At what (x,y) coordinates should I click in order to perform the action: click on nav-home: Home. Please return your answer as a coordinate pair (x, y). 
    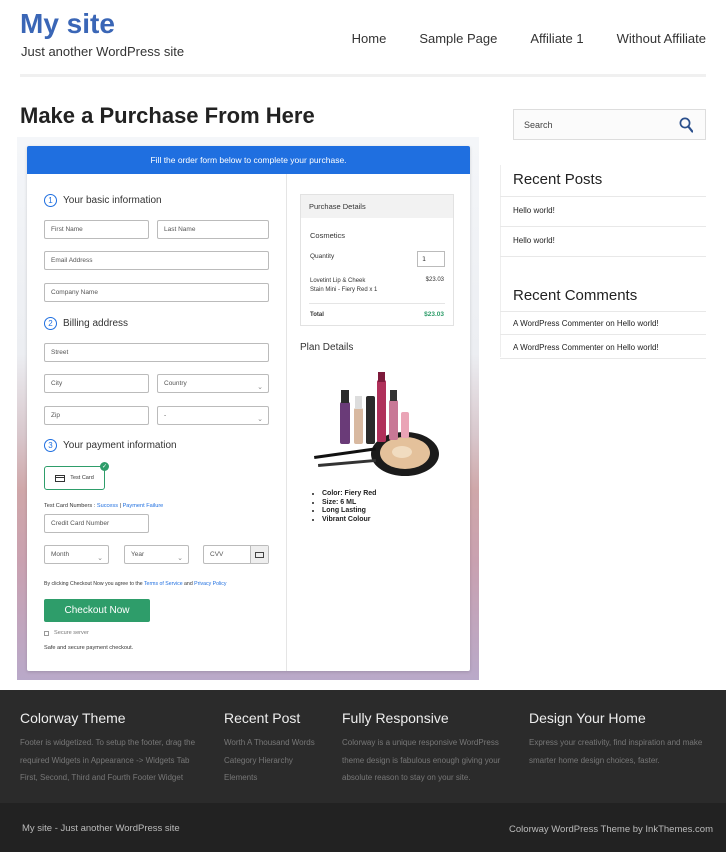
    Looking at the image, I should click on (369, 38).